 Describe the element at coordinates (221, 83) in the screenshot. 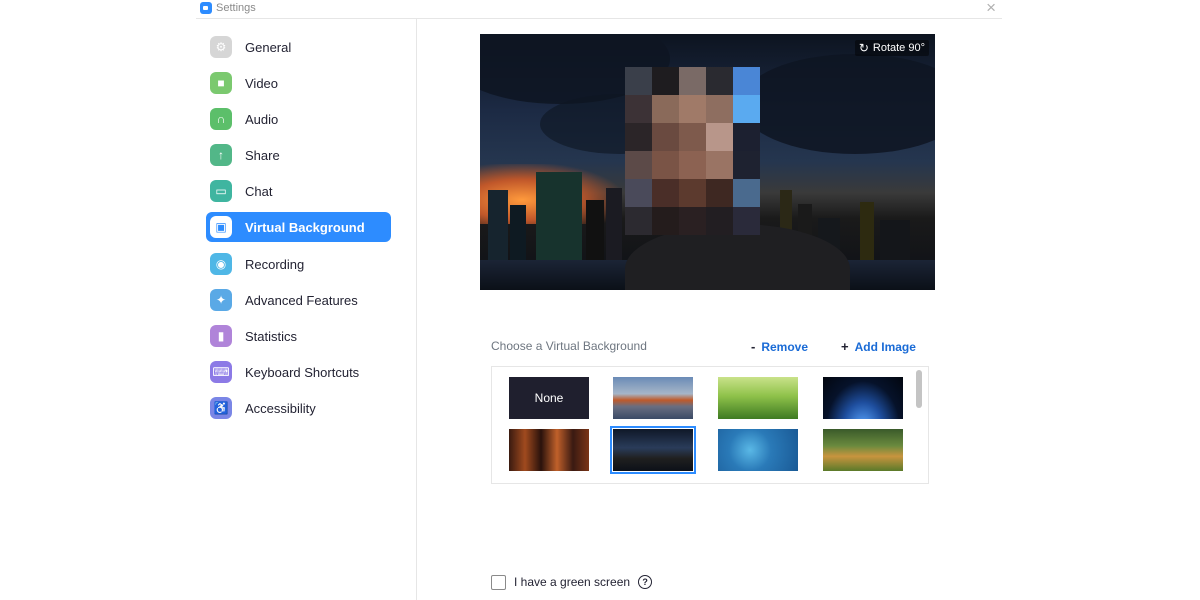

I see `video-camera-icon: ■` at that location.